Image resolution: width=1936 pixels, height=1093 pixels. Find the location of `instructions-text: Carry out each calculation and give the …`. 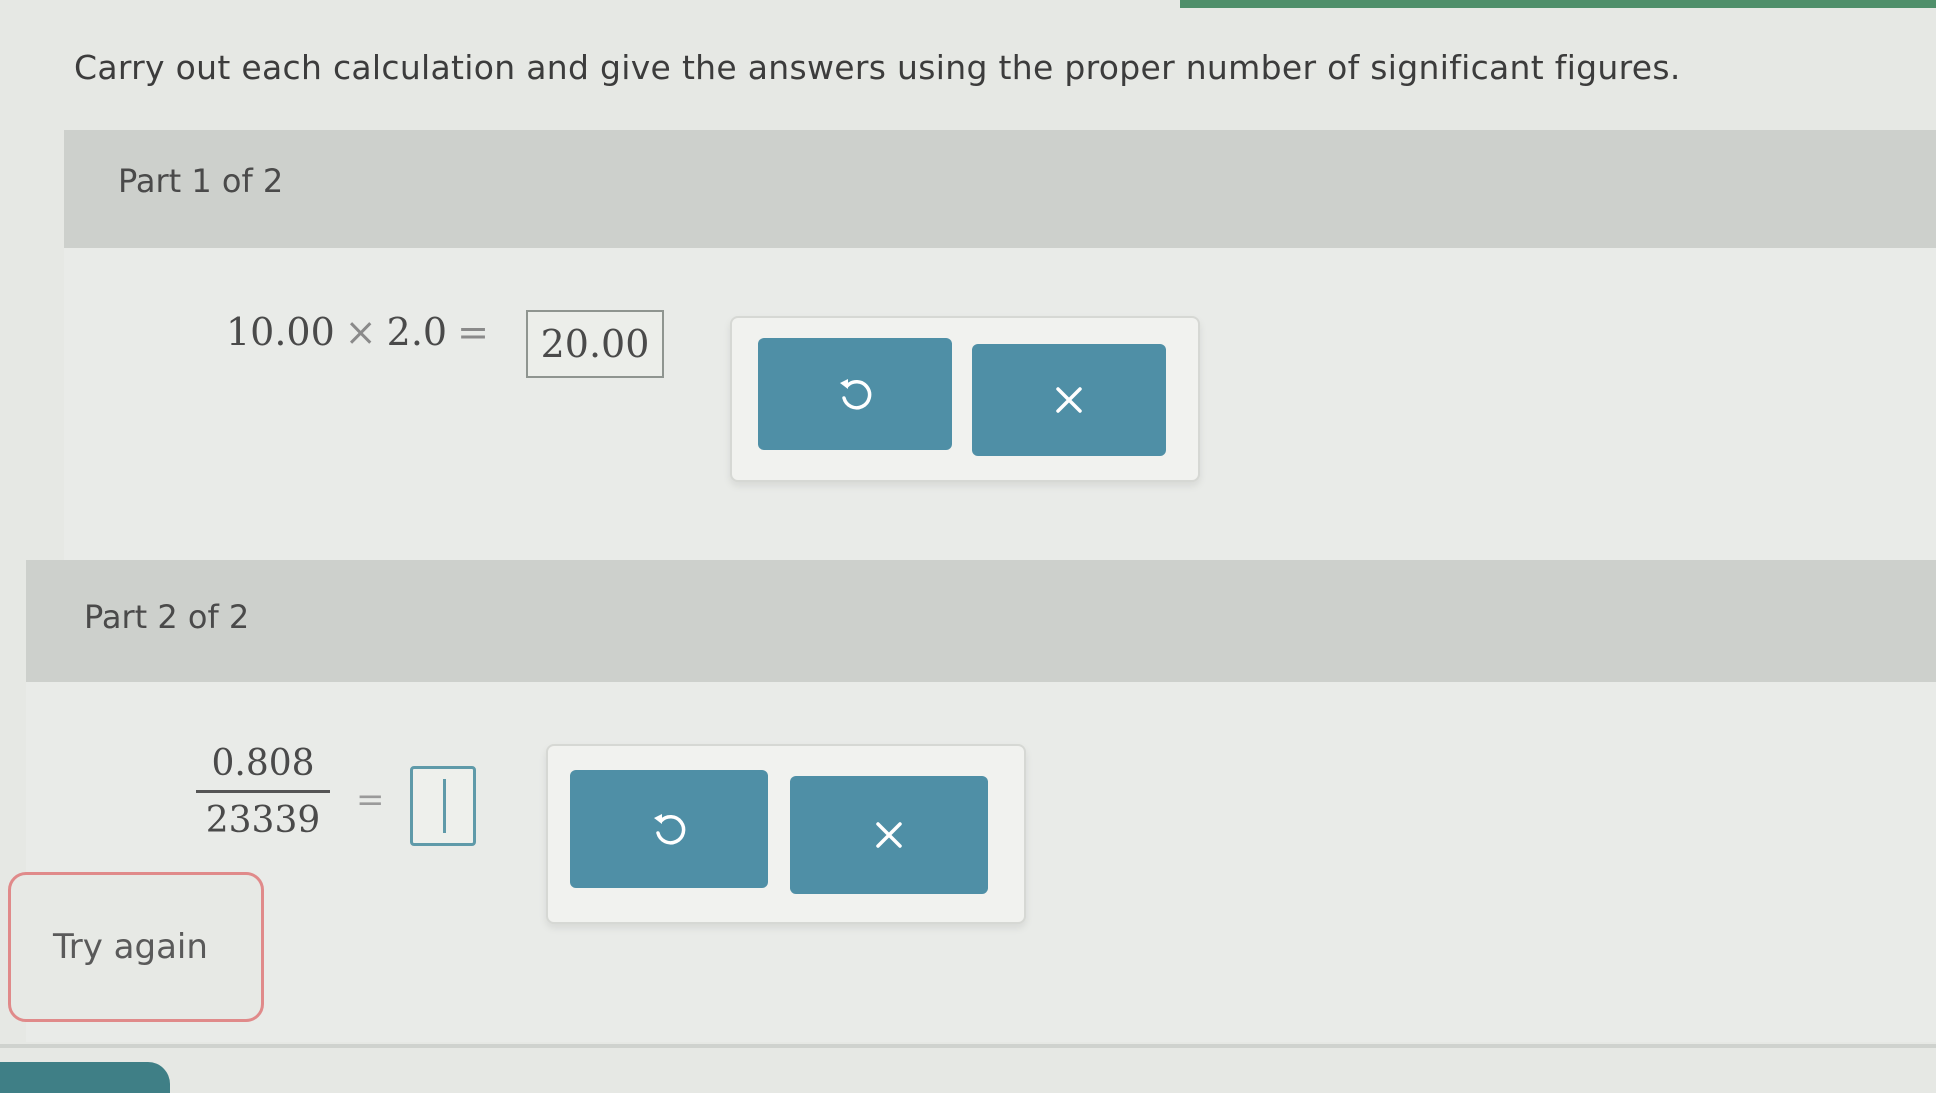

instructions-text: Carry out each calculation and give the … is located at coordinates (877, 67).